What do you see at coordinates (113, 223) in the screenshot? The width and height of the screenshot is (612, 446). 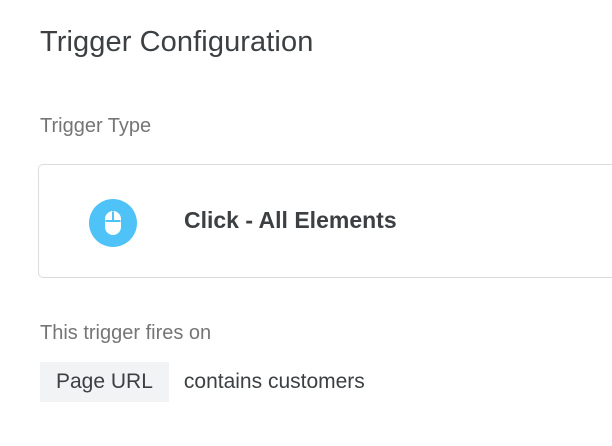 I see `mouse-icon` at bounding box center [113, 223].